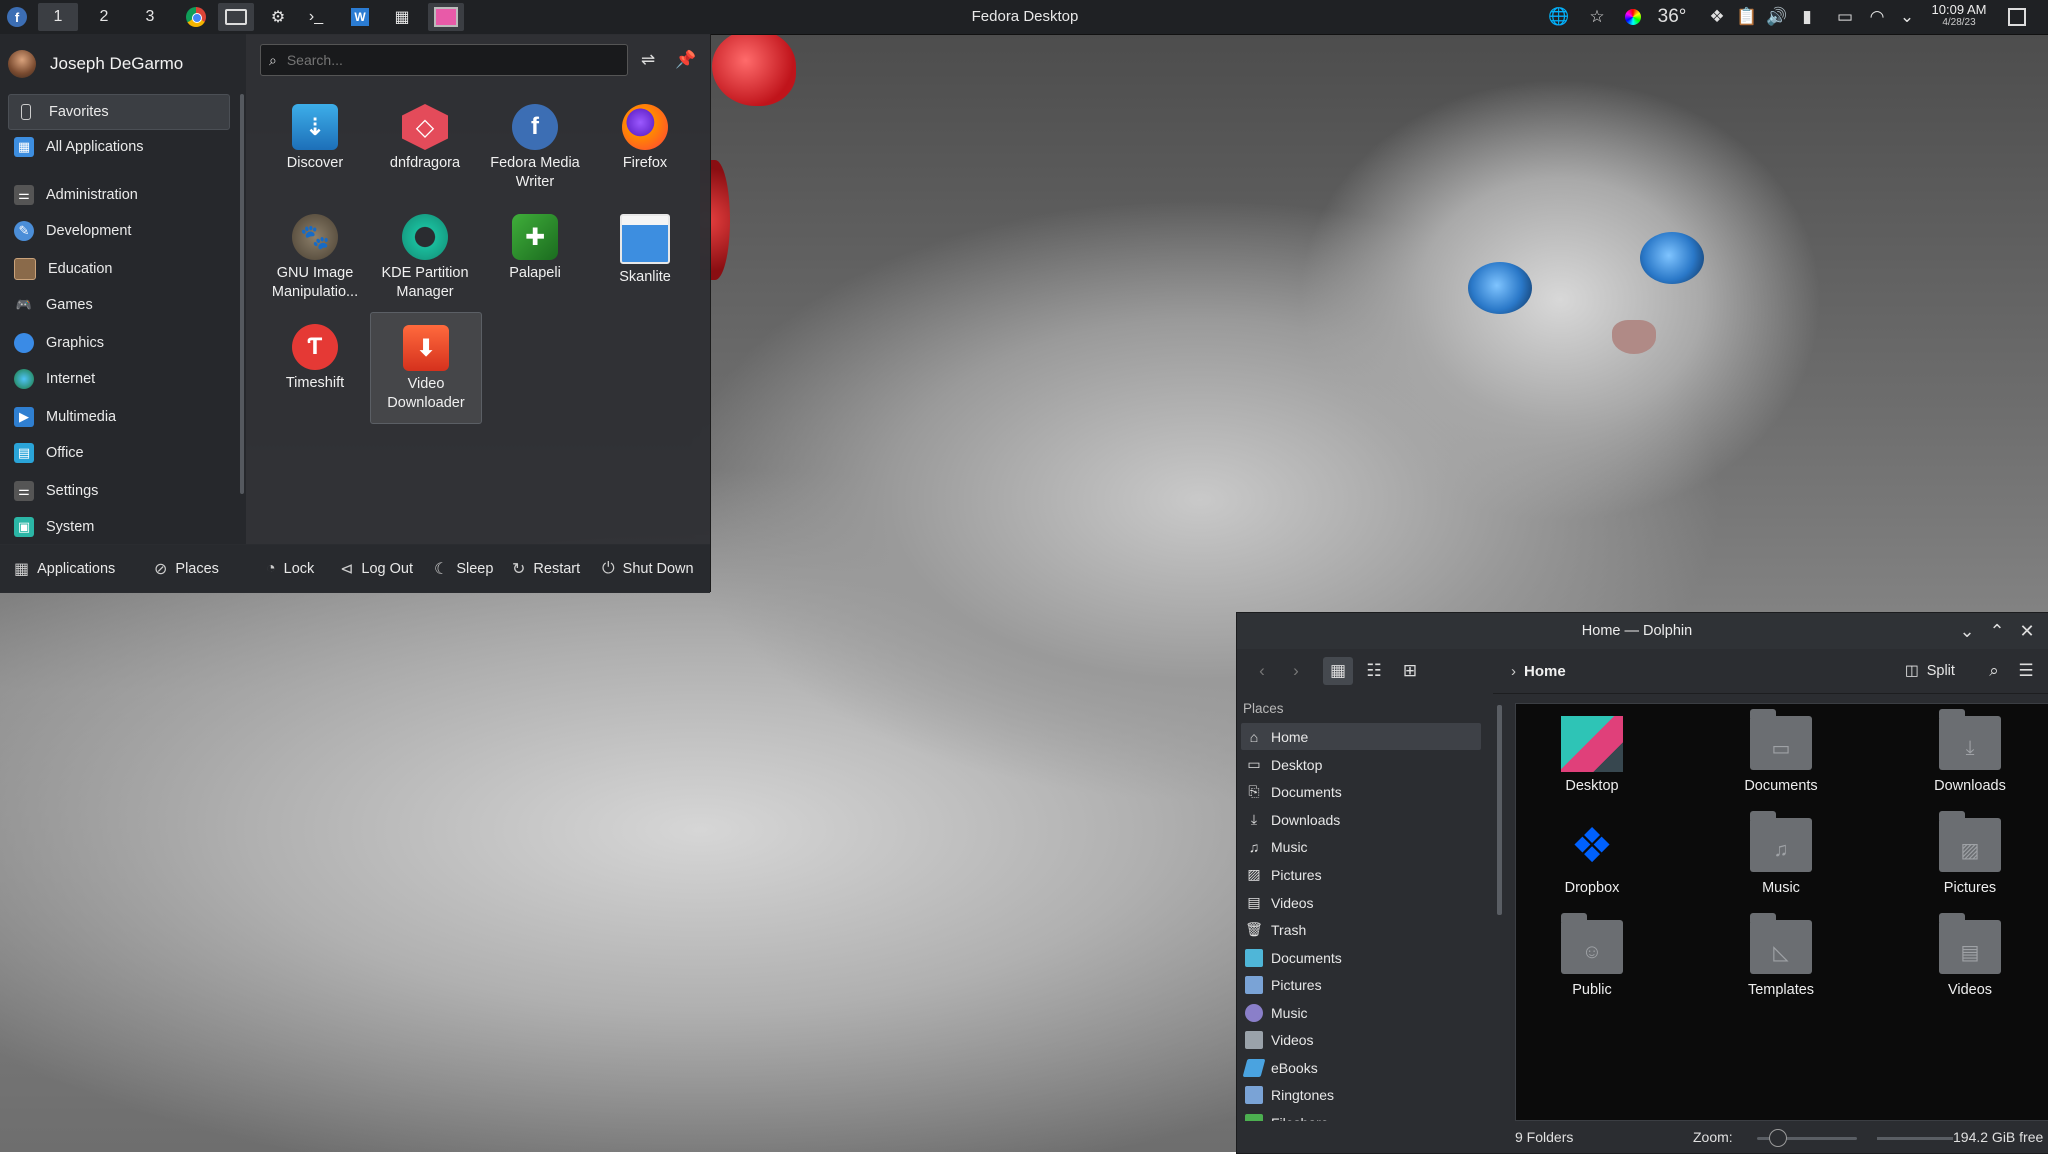 This screenshot has height=1154, width=2048. I want to click on word-processor-task-icon: W, so click(360, 17).